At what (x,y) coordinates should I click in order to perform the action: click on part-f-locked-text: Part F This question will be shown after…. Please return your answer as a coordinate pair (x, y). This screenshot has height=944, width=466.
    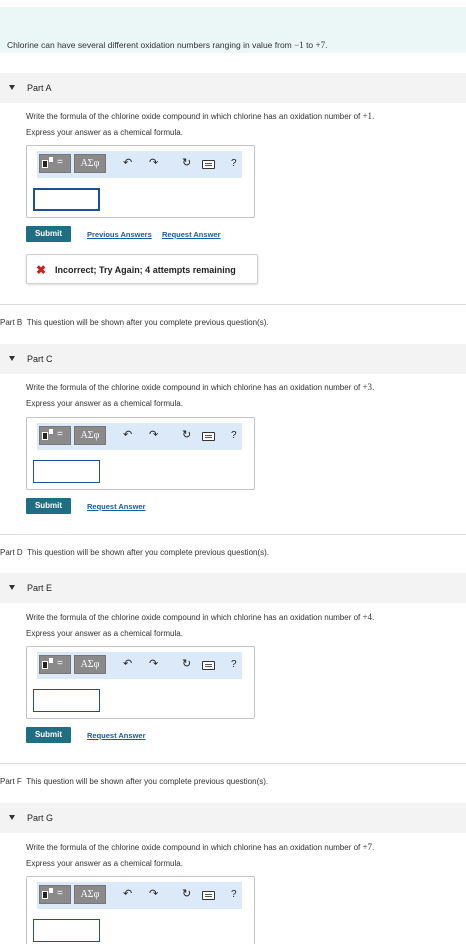
    Looking at the image, I should click on (134, 781).